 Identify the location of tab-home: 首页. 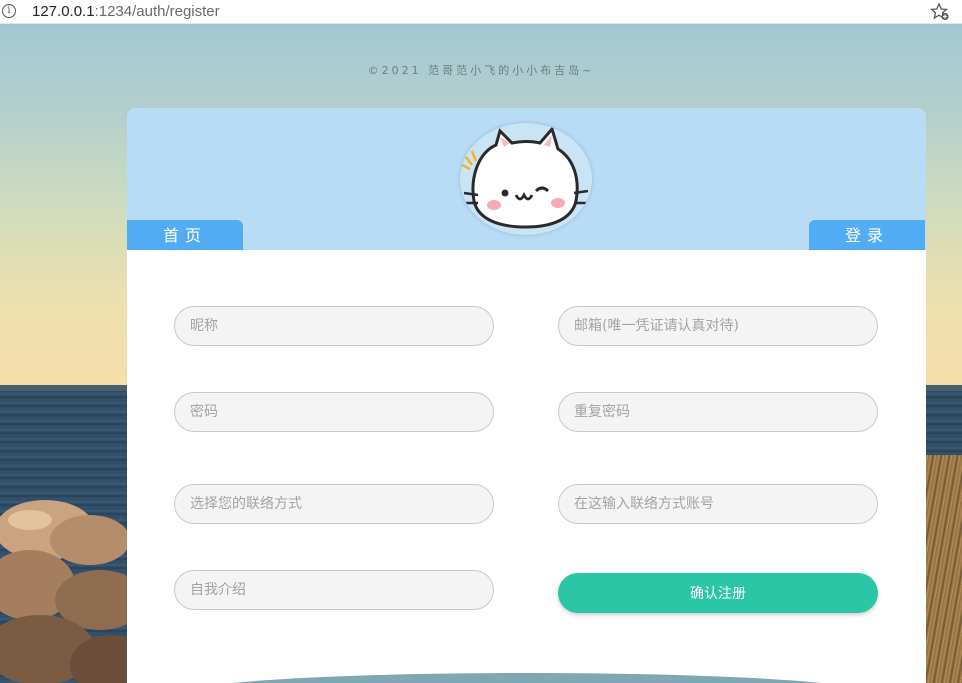
(185, 235).